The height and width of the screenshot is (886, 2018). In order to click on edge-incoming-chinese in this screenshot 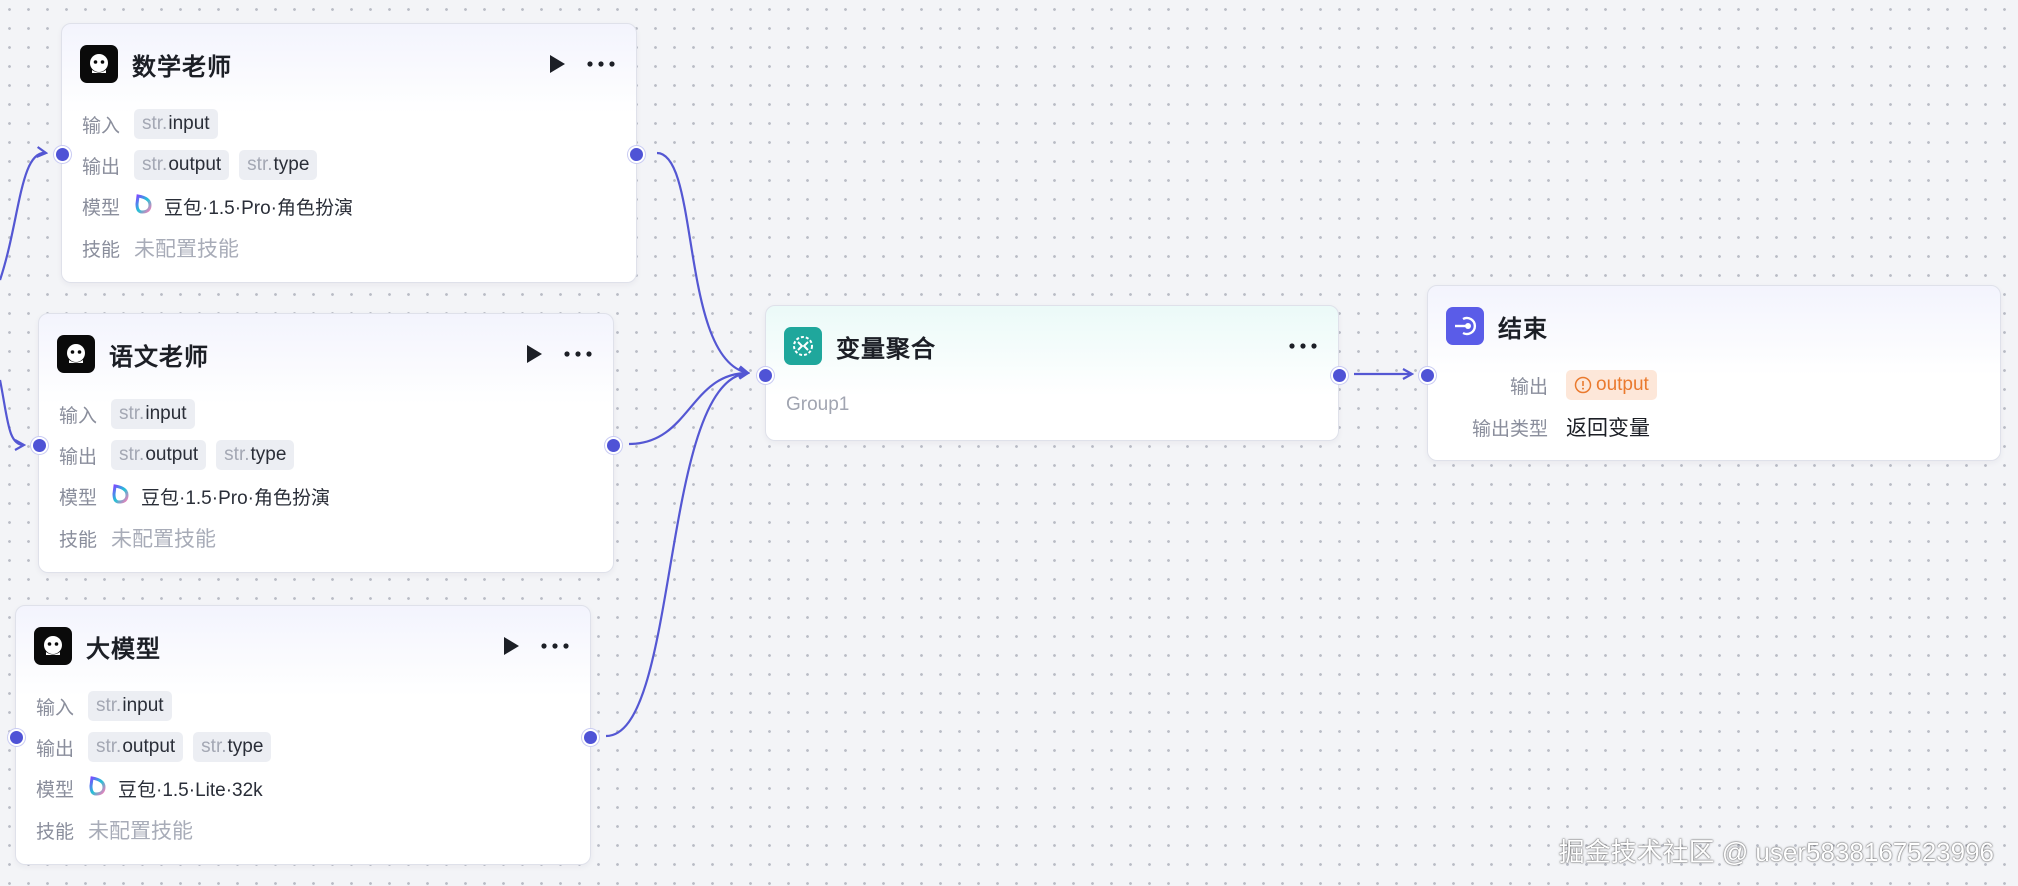, I will do `click(12, 412)`.